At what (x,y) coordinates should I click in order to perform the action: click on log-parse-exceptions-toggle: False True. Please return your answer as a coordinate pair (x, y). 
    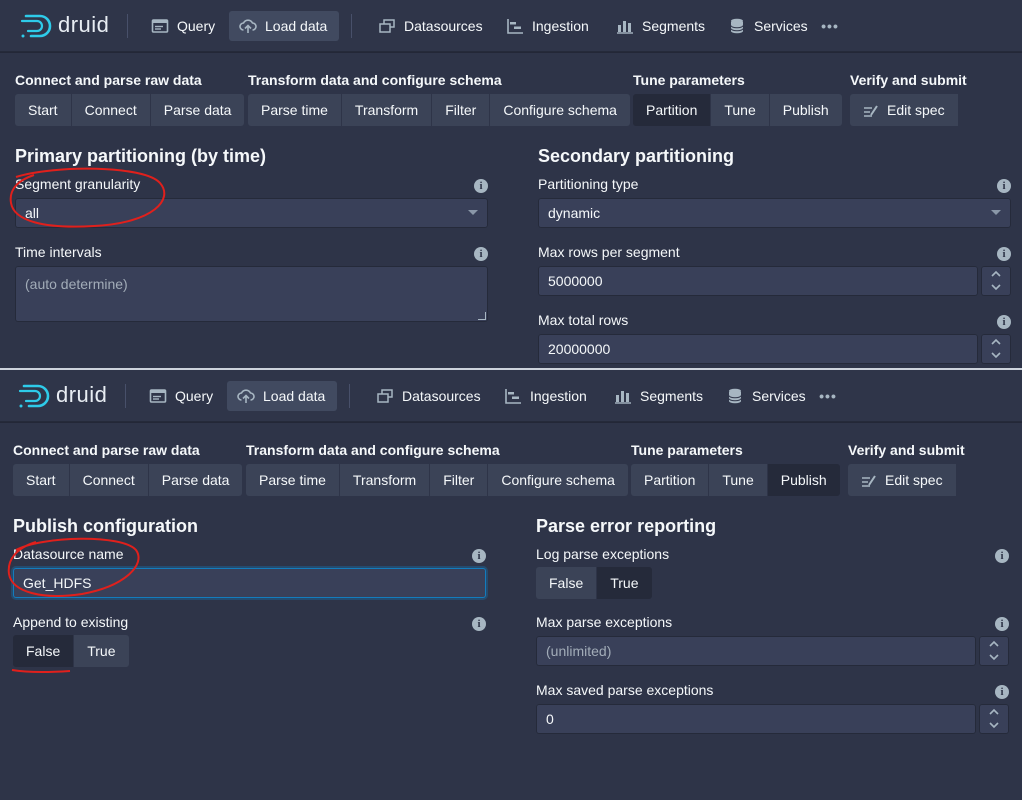
    Looking at the image, I should click on (594, 583).